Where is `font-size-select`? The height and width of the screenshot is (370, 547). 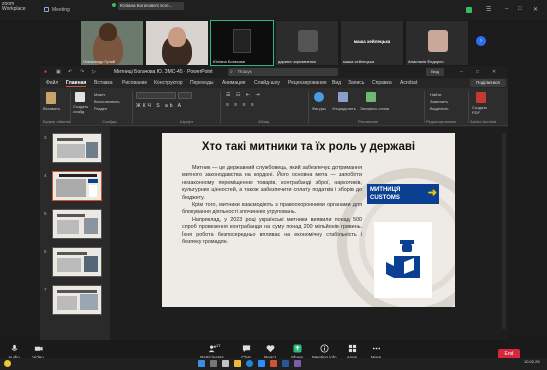 font-size-select is located at coordinates (185, 95).